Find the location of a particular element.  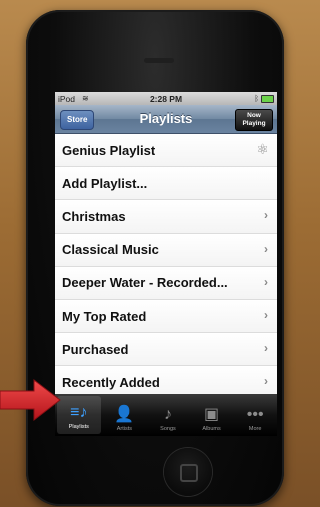

list-item-label: Christmas is located at coordinates (94, 216).